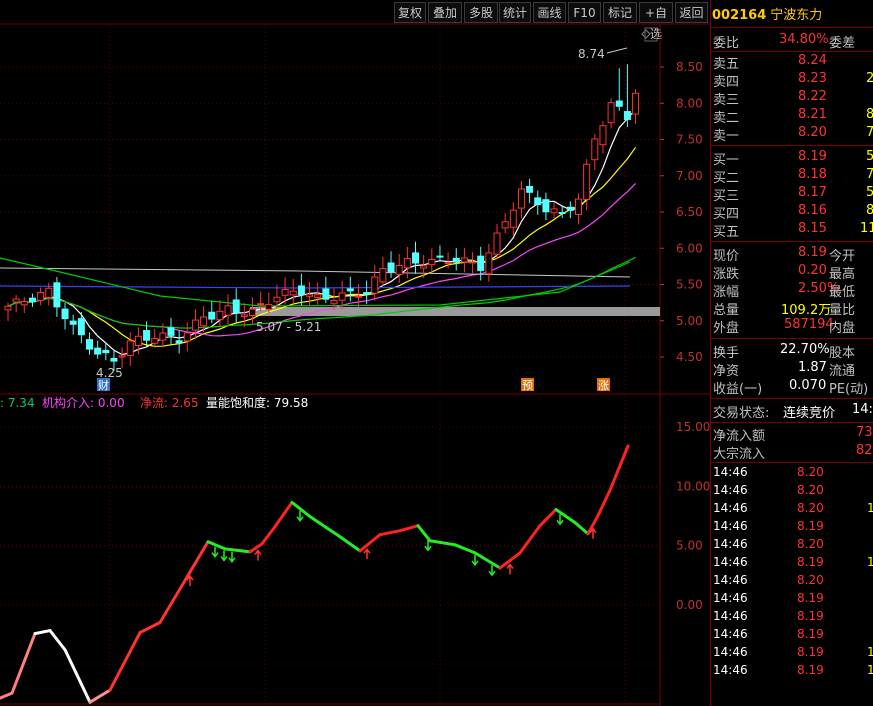  I want to click on indicator-axis-label: 15.00, so click(693, 427).